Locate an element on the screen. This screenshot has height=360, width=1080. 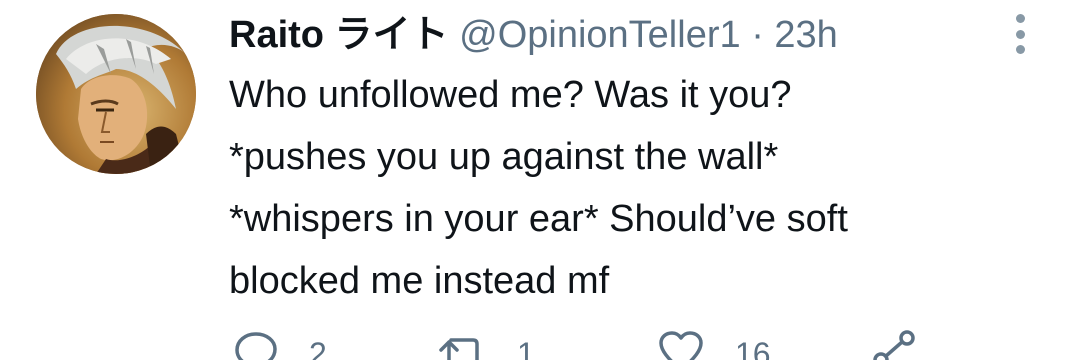
share-button is located at coordinates (894, 345).